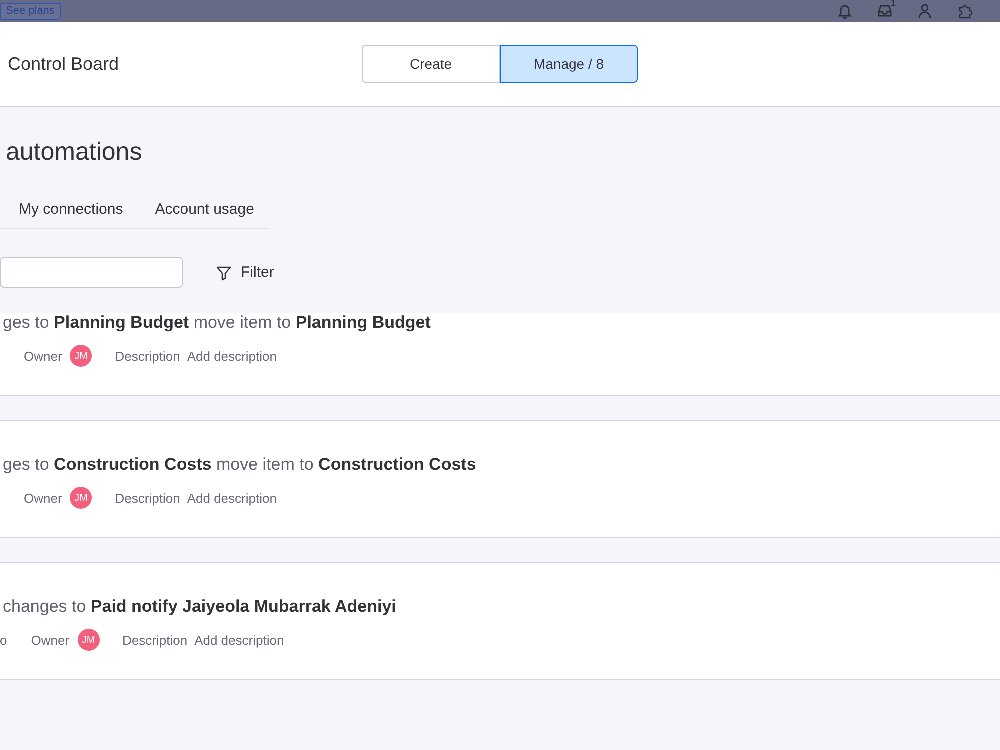 The image size is (1000, 750). Describe the element at coordinates (217, 323) in the screenshot. I see `automation-rule: ges to Planning Budget move item to Planning Budget` at that location.